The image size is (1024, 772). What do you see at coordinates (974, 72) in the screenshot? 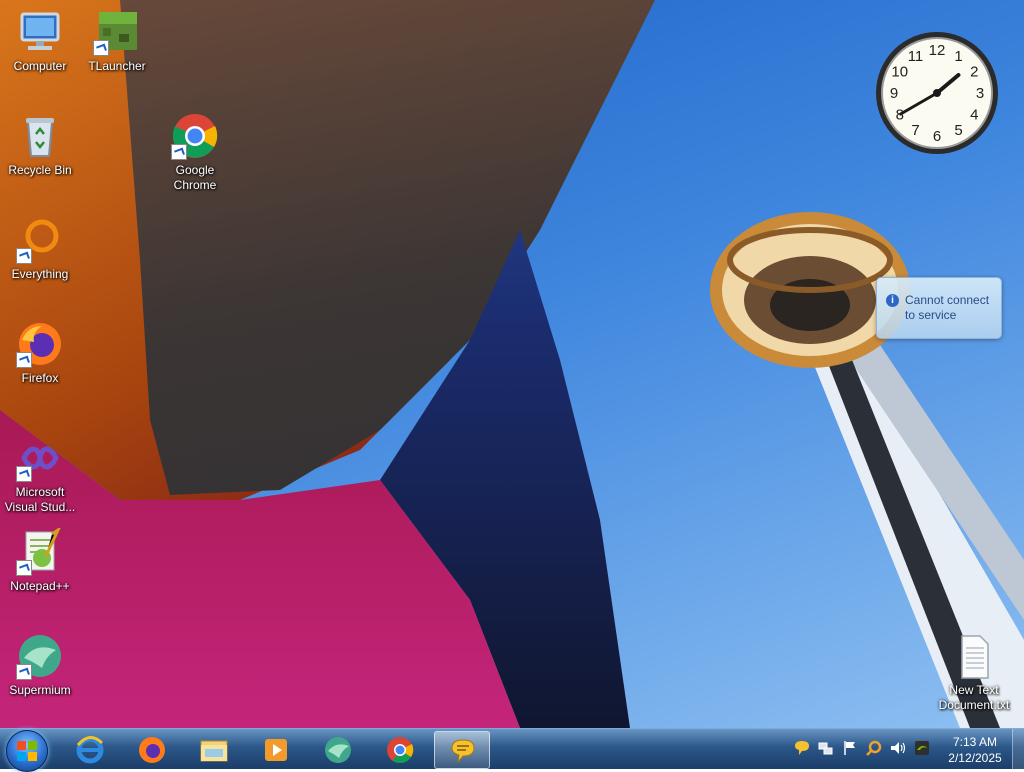
I see `clock-numeral: 2` at bounding box center [974, 72].